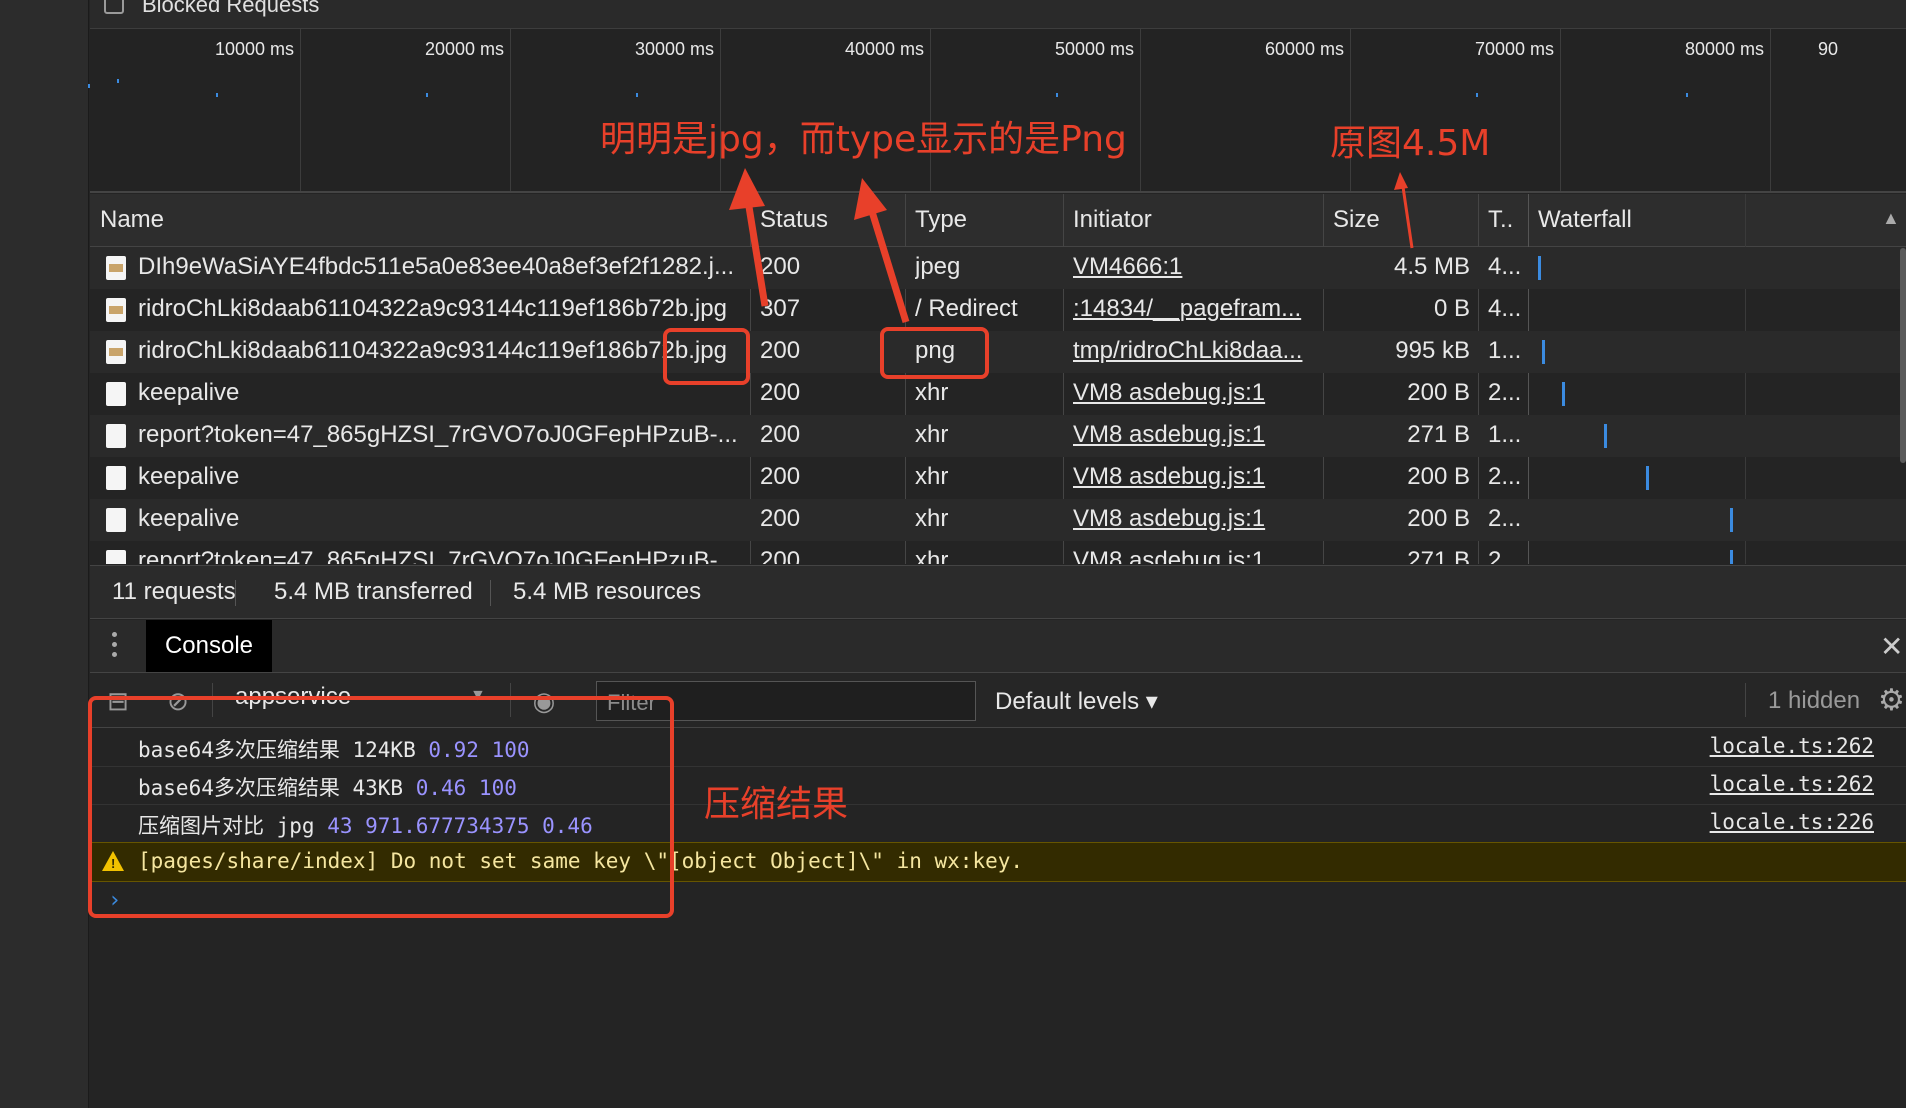 This screenshot has height=1108, width=1906. Describe the element at coordinates (231, 8) in the screenshot. I see `blocked-requests-label: Blocked Requests` at that location.